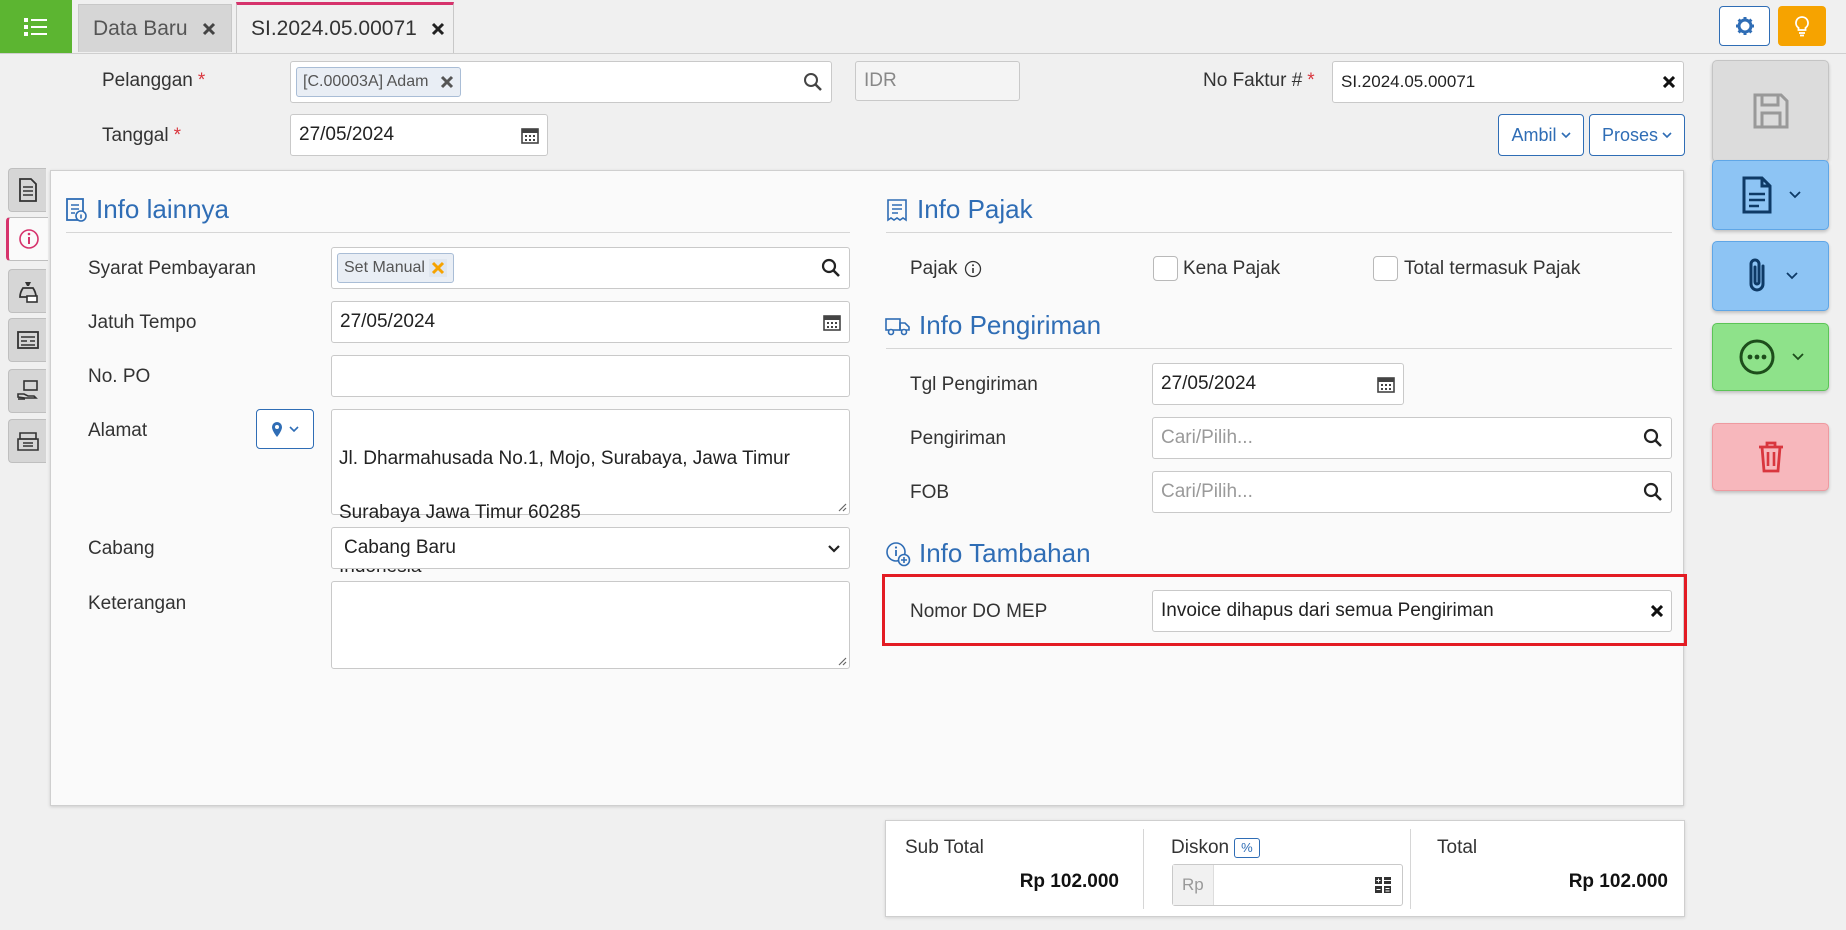  Describe the element at coordinates (141, 135) in the screenshot. I see `tanggal-label: Tanggal *` at that location.